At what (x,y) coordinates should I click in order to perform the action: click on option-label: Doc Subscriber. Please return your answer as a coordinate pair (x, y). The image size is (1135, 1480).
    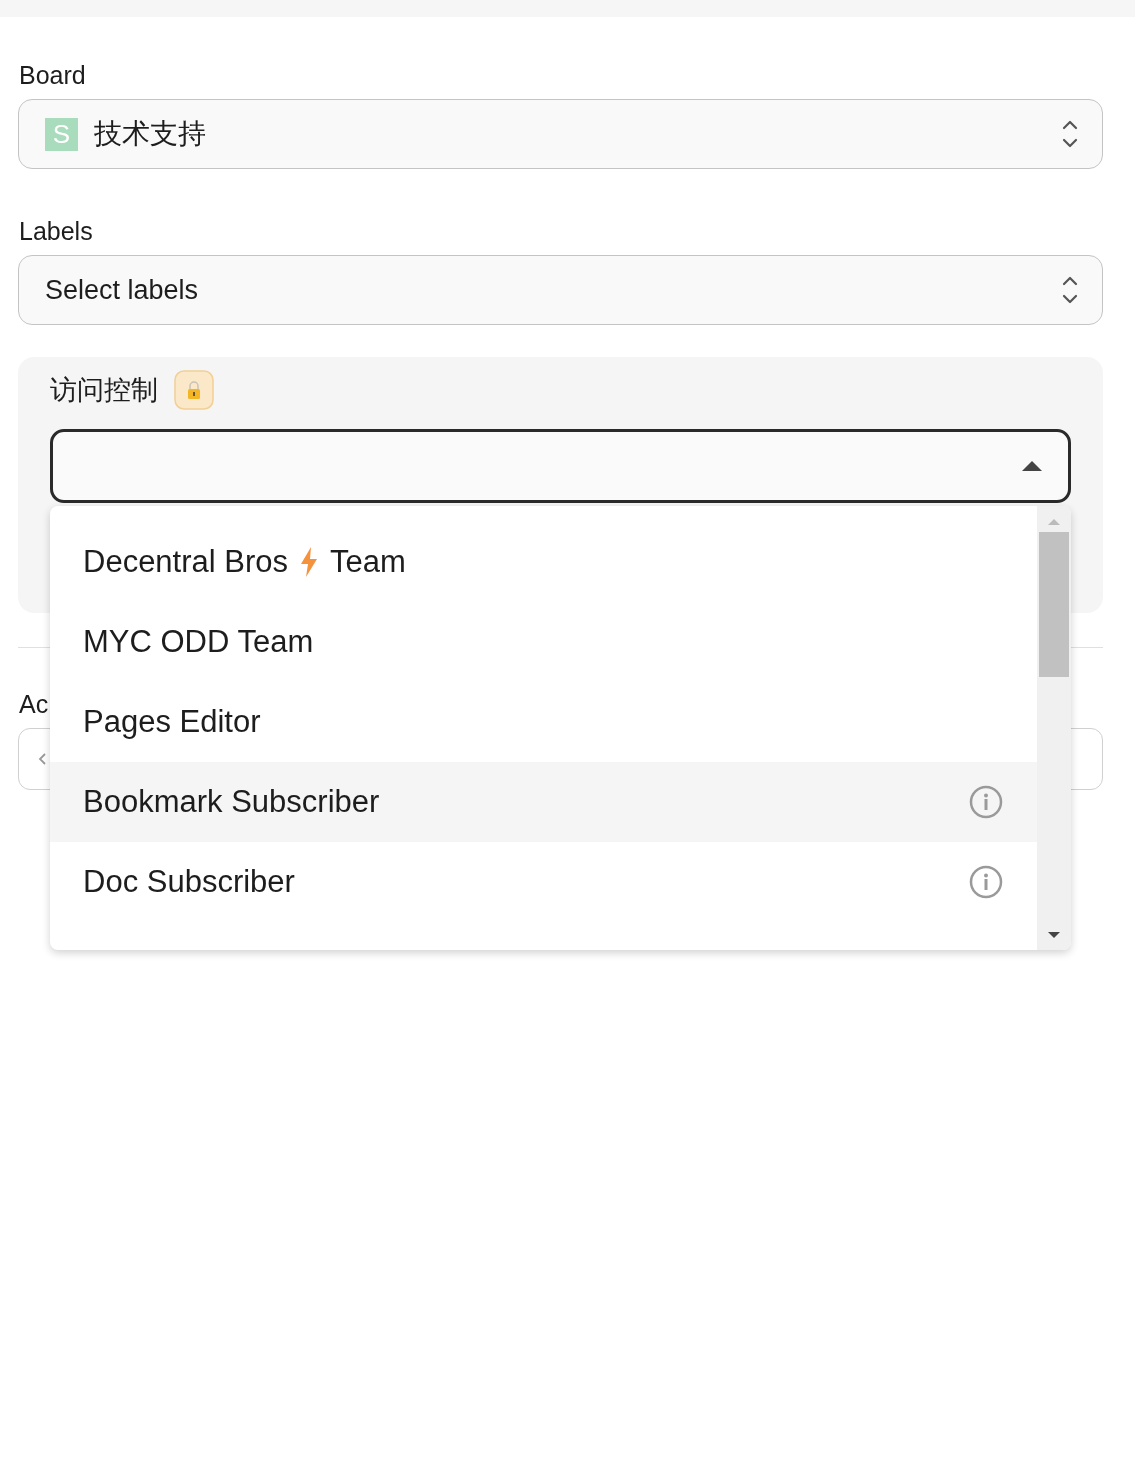
    Looking at the image, I should click on (189, 882).